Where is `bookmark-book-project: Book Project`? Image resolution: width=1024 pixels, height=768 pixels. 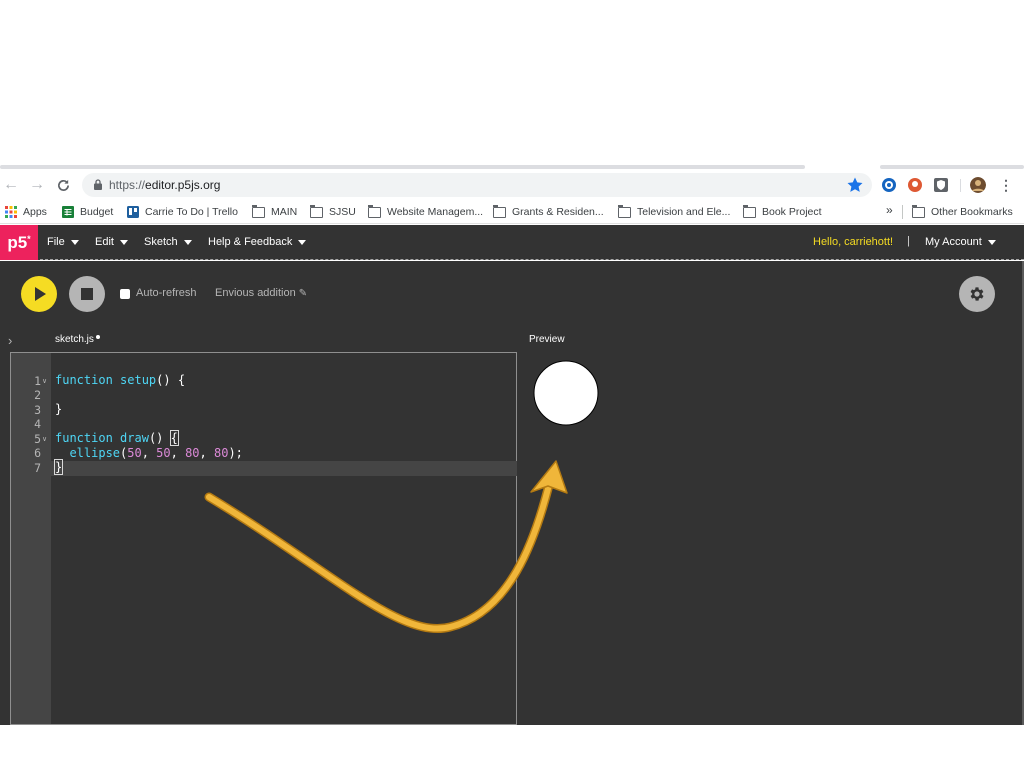
bookmark-book-project: Book Project is located at coordinates (782, 212).